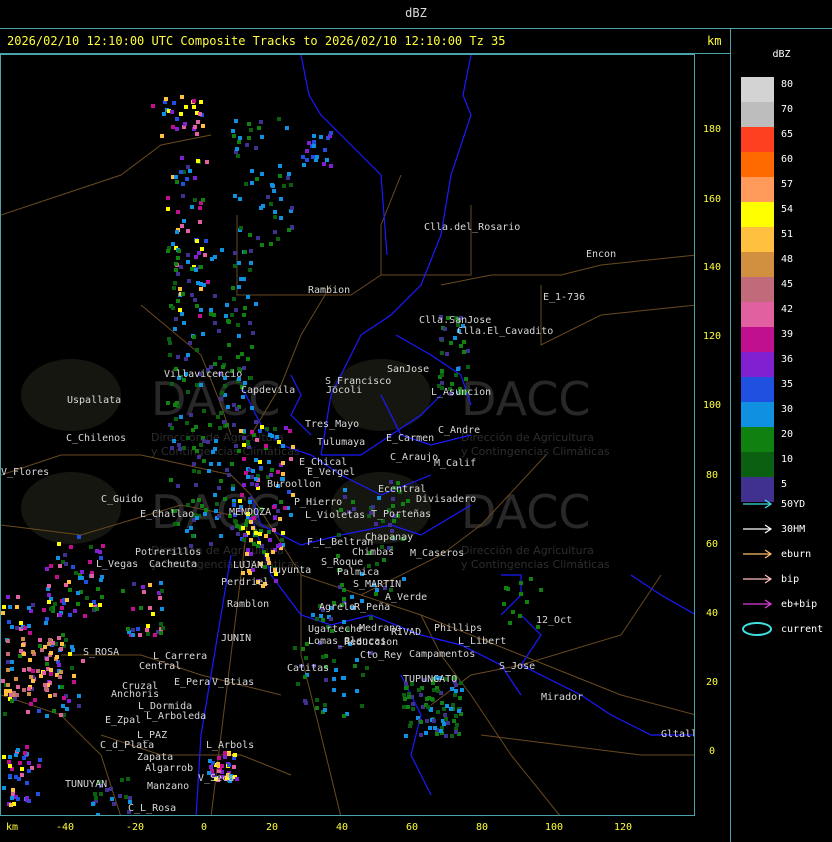 The height and width of the screenshot is (842, 832). What do you see at coordinates (796, 554) in the screenshot?
I see `track-legend-label: eburn` at bounding box center [796, 554].